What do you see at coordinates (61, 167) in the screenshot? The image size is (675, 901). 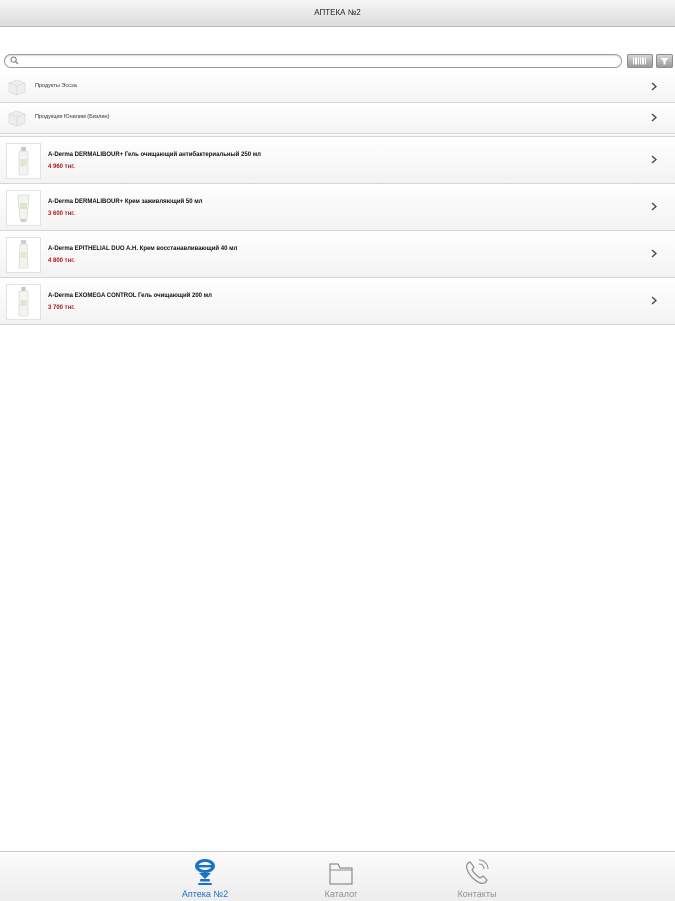 I see `product-price: 4 960 тнг.` at bounding box center [61, 167].